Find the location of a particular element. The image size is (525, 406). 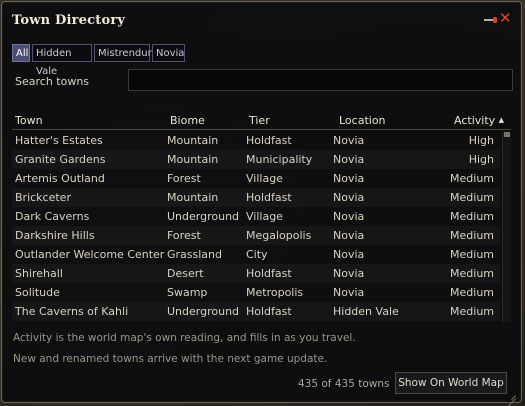

table-row: Artemis Outland Forest Village Novia Medium is located at coordinates (256, 178).